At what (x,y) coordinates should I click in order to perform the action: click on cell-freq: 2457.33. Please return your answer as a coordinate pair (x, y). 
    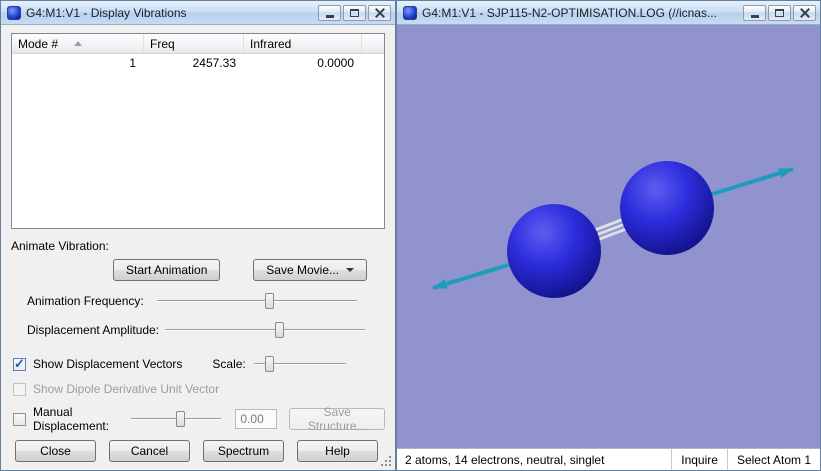
    Looking at the image, I should click on (214, 62).